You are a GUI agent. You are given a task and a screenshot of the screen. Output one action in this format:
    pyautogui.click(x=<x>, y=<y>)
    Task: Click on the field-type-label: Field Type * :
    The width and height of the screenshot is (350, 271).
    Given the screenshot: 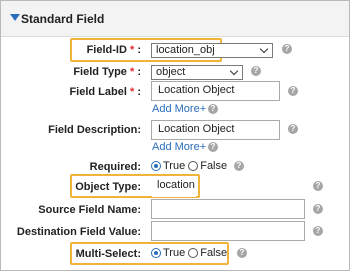 What is the action you would take?
    pyautogui.click(x=107, y=72)
    